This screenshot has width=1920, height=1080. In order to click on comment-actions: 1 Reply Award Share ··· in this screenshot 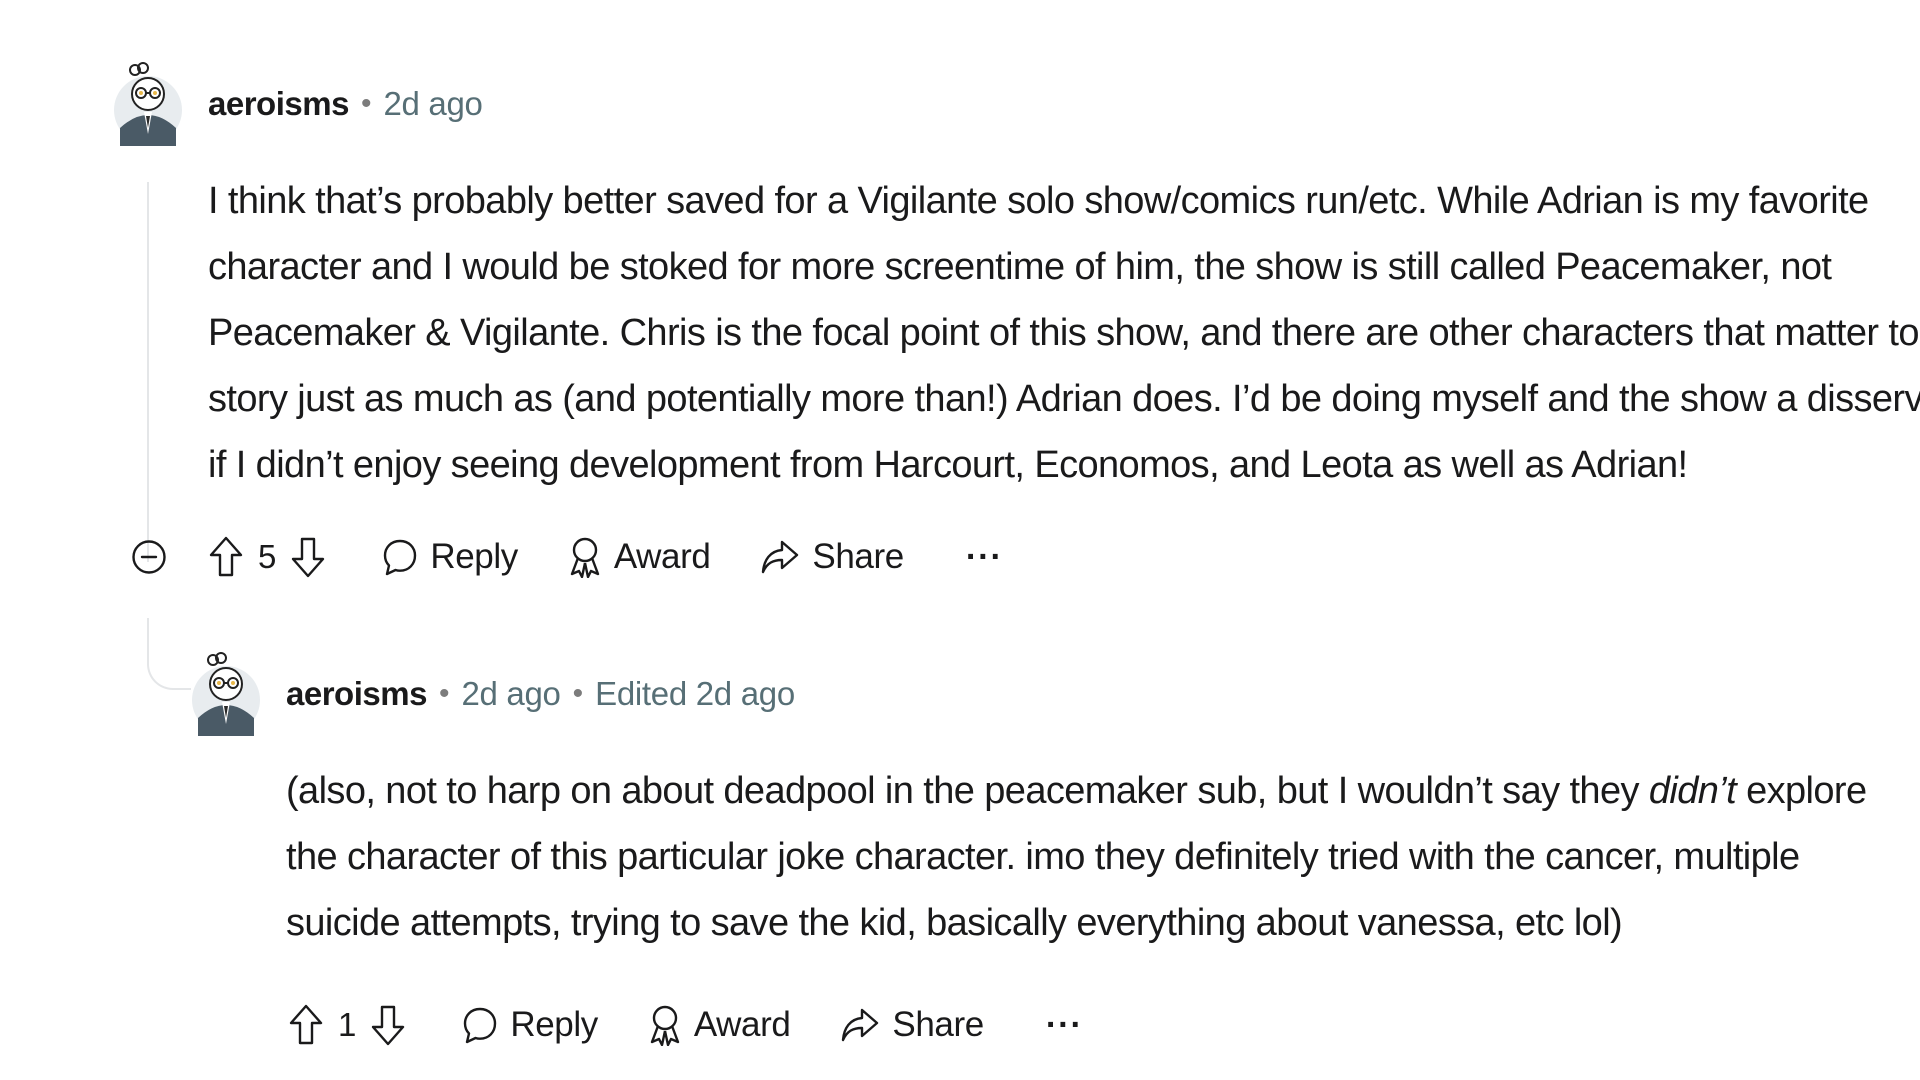, I will do `click(1084, 1025)`.